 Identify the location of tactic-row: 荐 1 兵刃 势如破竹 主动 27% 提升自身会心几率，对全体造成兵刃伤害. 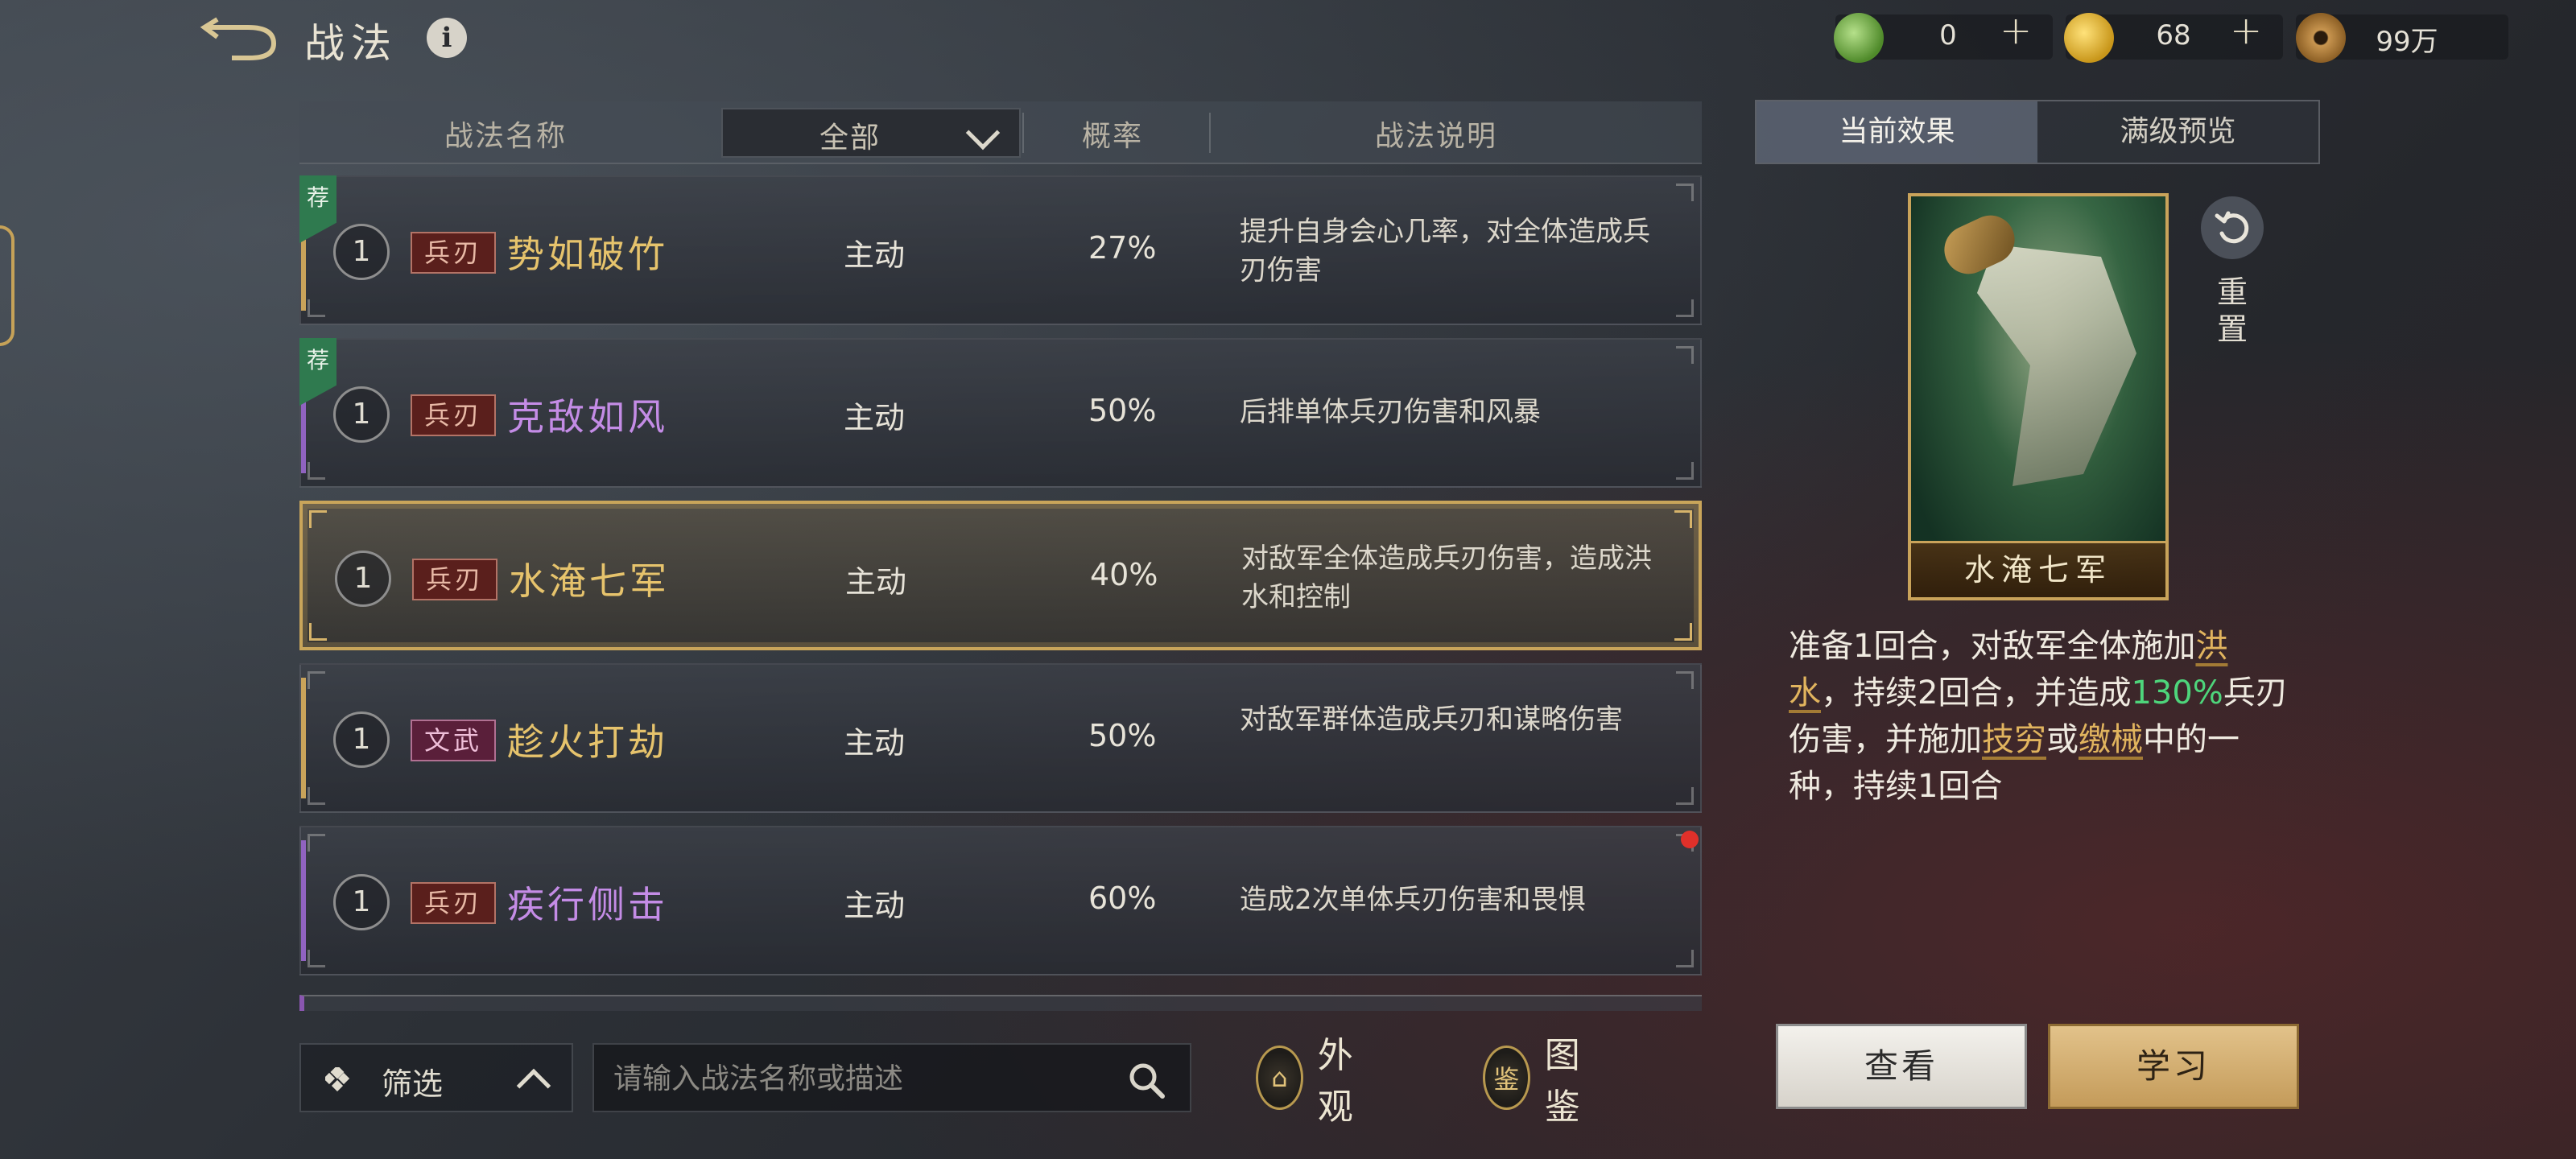
(1000, 250).